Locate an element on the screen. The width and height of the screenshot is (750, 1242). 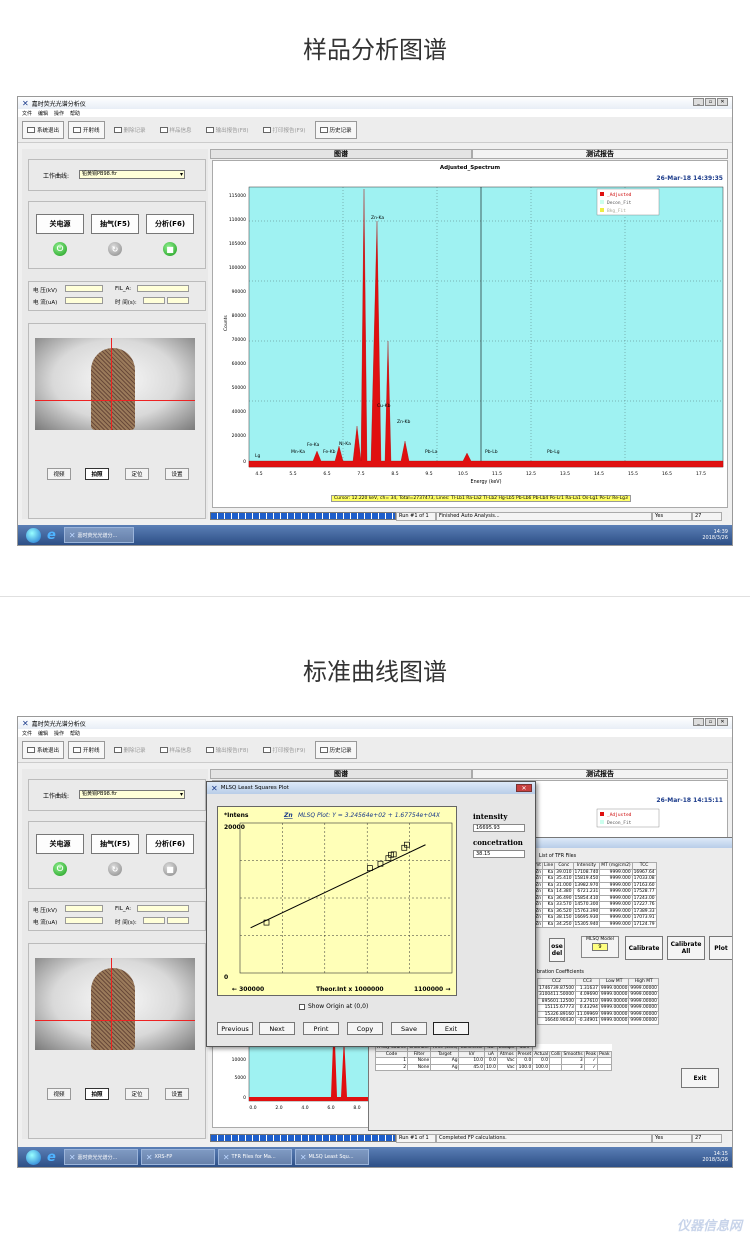
table-row: 895601.12500 3.27610 9999.00000 9999.00000 is located at coordinates (598, 1001).